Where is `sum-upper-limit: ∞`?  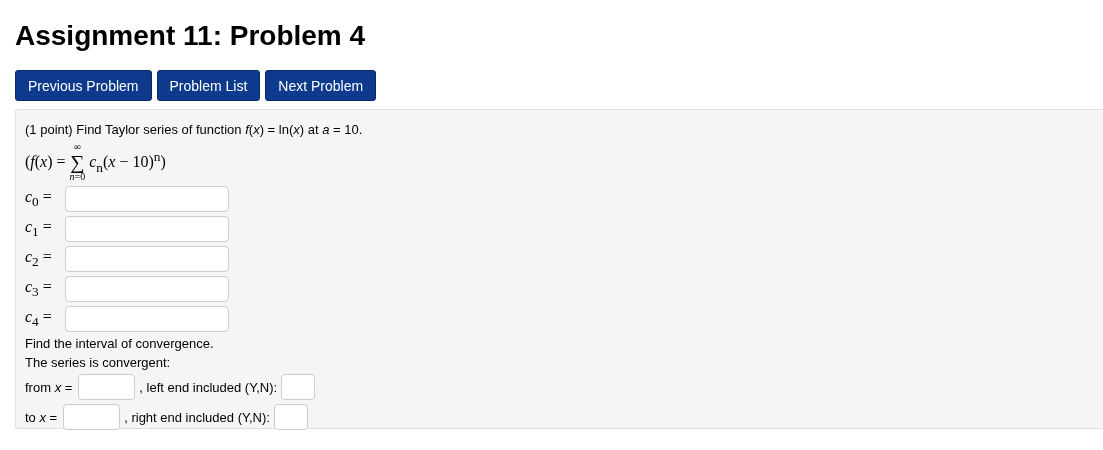
sum-upper-limit: ∞ is located at coordinates (77, 147).